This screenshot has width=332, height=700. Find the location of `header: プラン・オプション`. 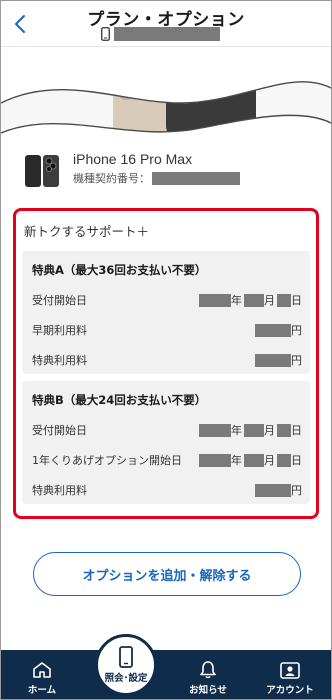

header: プラン・オプション is located at coordinates (166, 24).